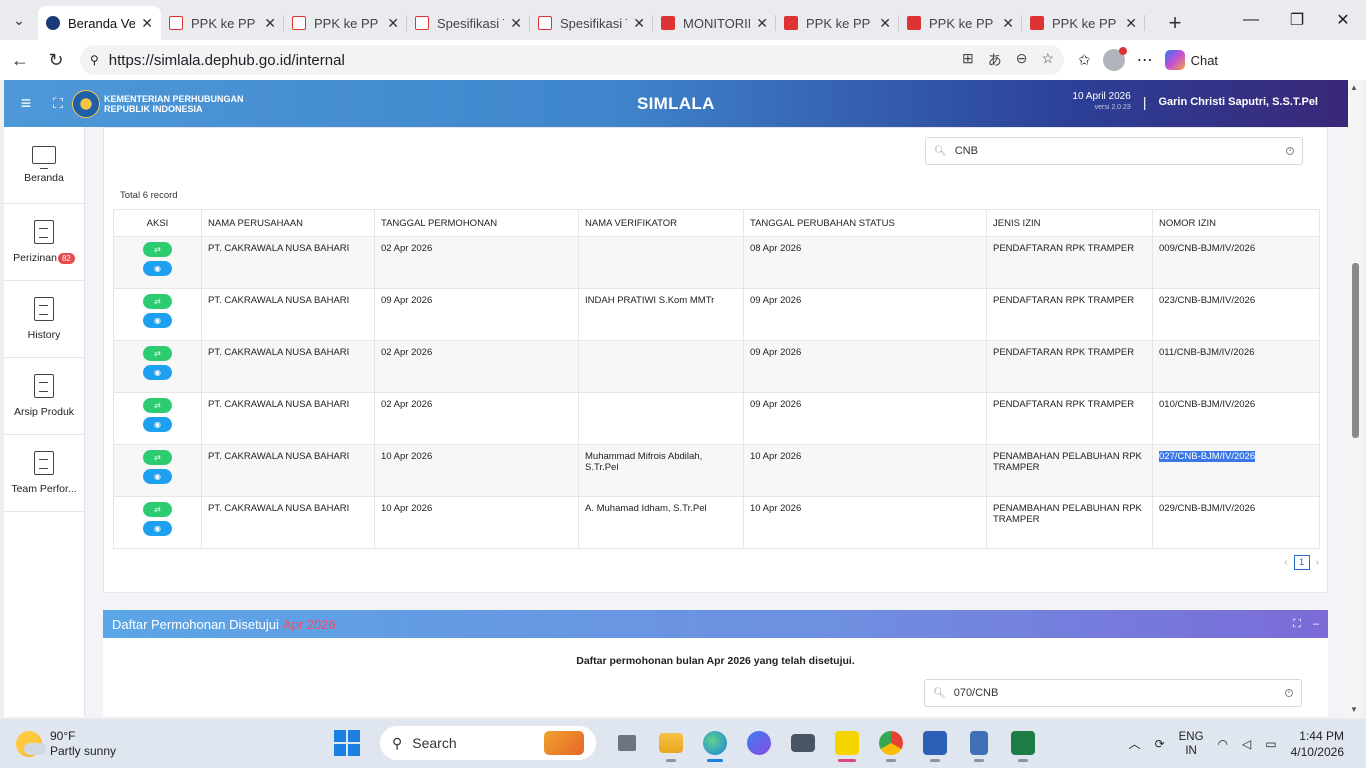 Image resolution: width=1366 pixels, height=768 pixels. I want to click on edge-app, so click(715, 743).